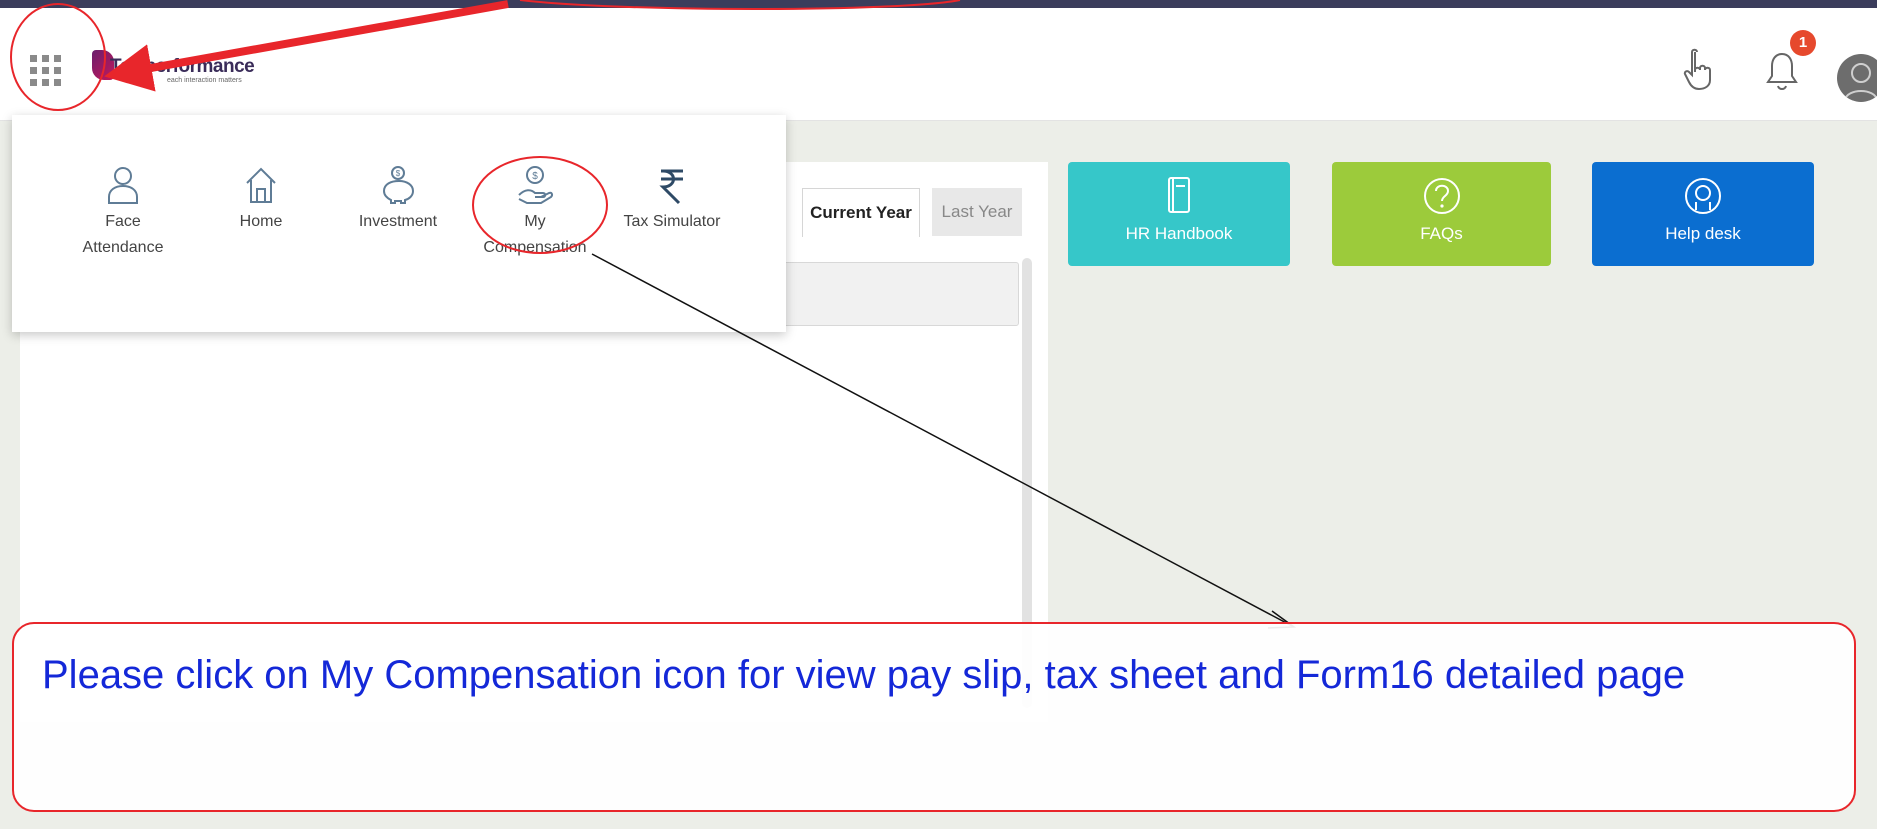 The image size is (1877, 829). I want to click on tile-faqs: FAQs, so click(1441, 214).